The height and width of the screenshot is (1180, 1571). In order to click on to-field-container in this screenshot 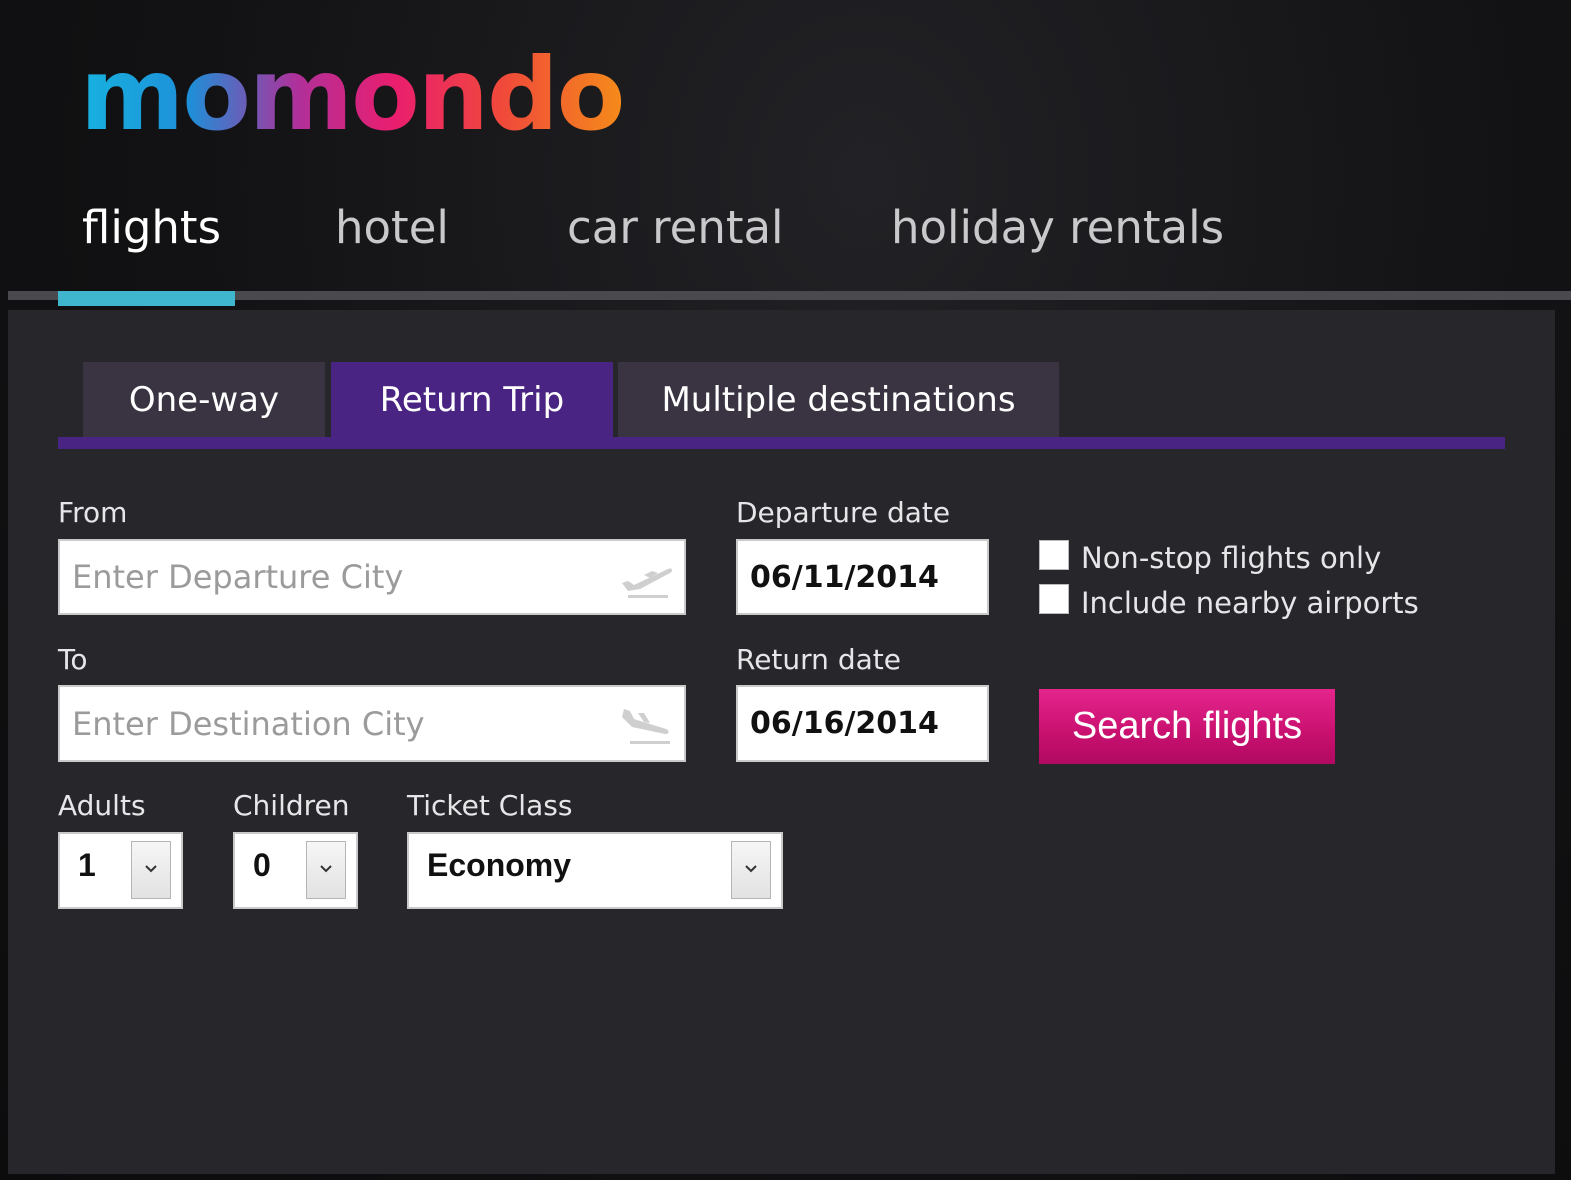, I will do `click(372, 723)`.